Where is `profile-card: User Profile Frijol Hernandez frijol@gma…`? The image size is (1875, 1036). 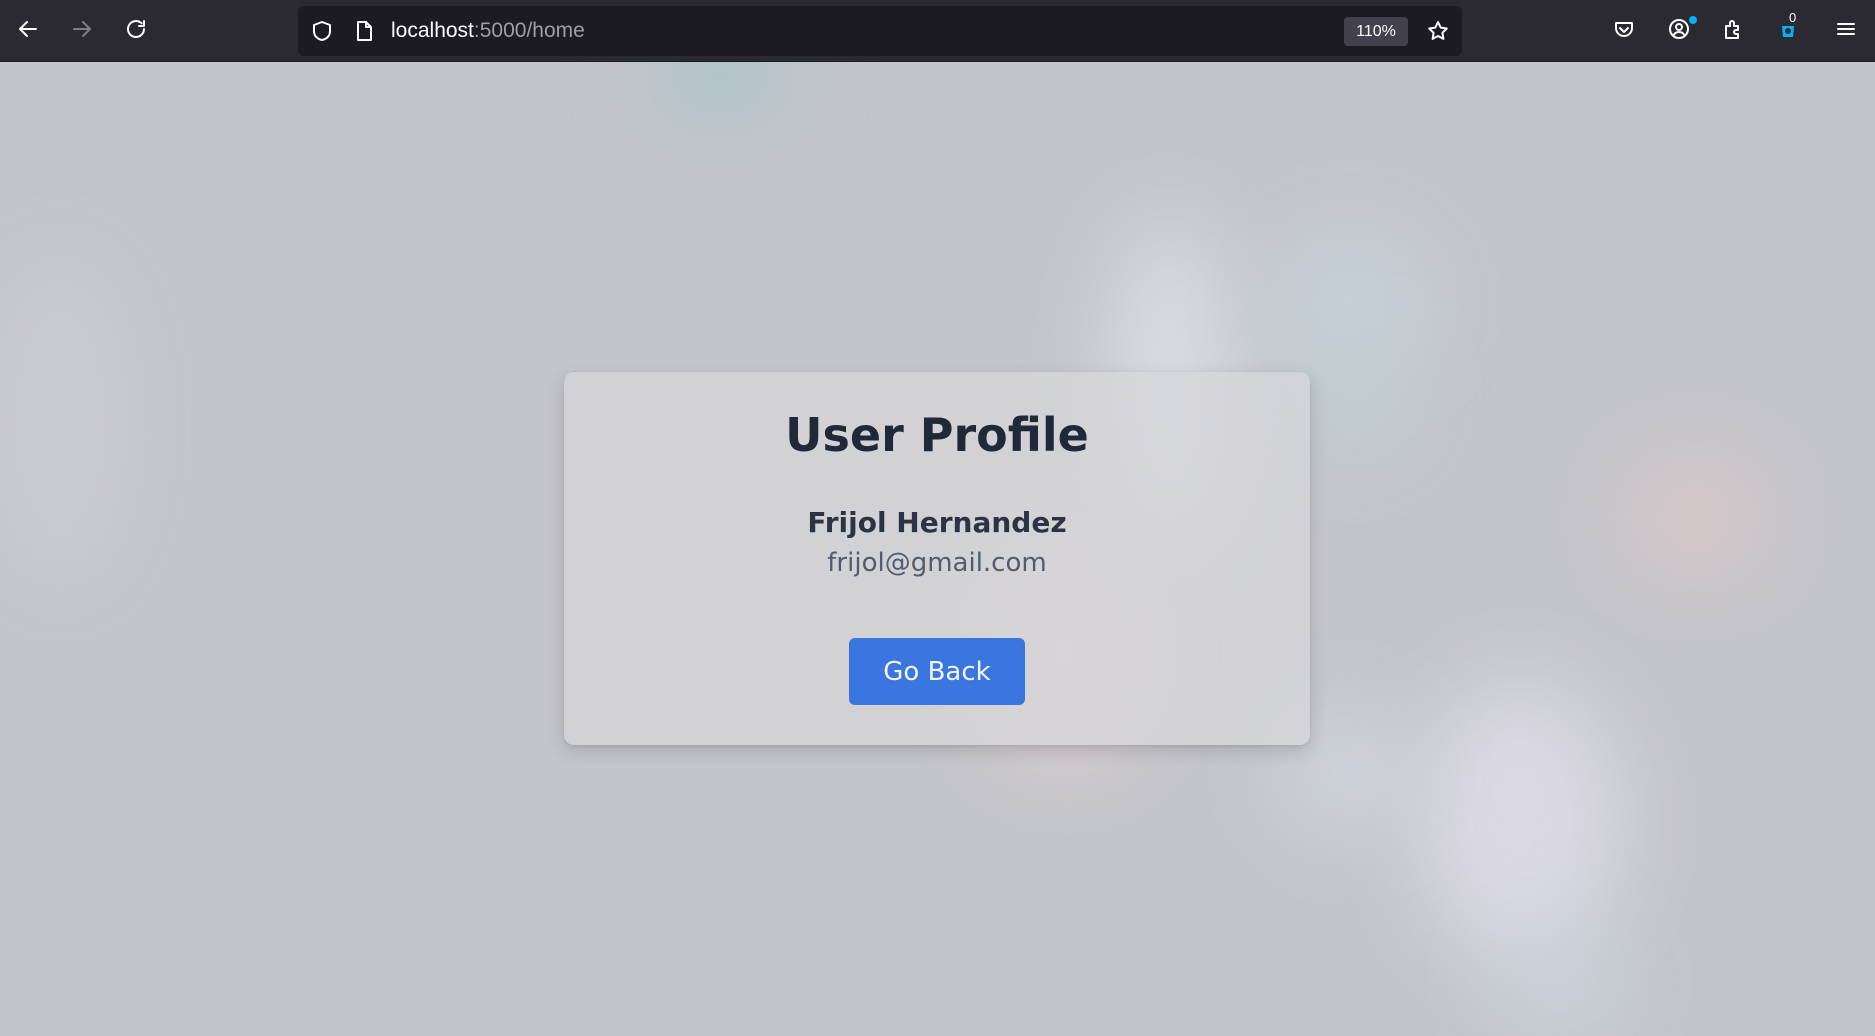
profile-card: User Profile Frijol Hernandez frijol@gma… is located at coordinates (937, 558).